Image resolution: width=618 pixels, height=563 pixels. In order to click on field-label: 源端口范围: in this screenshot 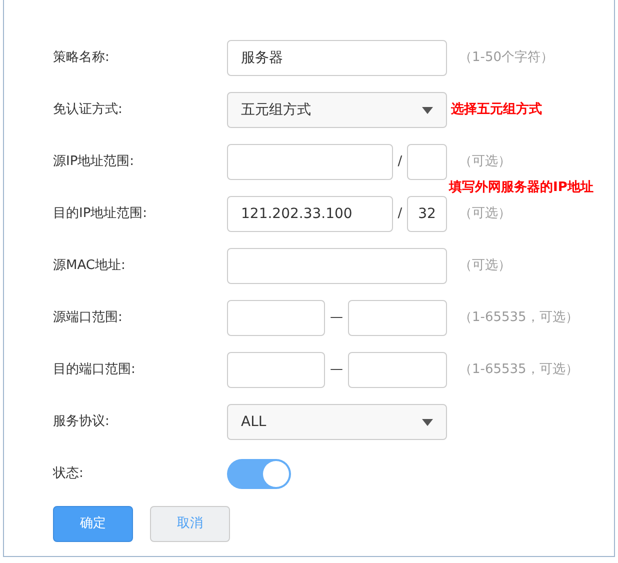, I will do `click(88, 318)`.